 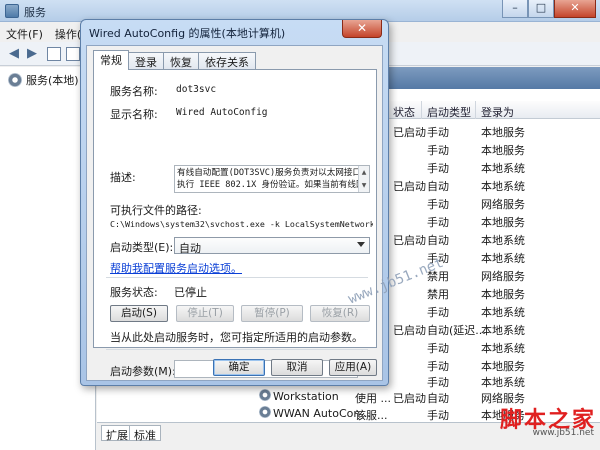 I want to click on cancel-button: 取消, so click(x=297, y=367).